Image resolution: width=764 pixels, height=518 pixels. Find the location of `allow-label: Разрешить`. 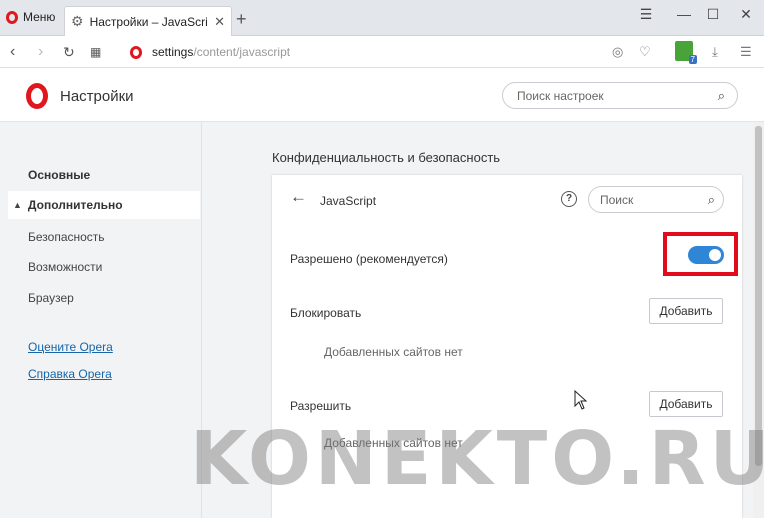

allow-label: Разрешить is located at coordinates (321, 406).